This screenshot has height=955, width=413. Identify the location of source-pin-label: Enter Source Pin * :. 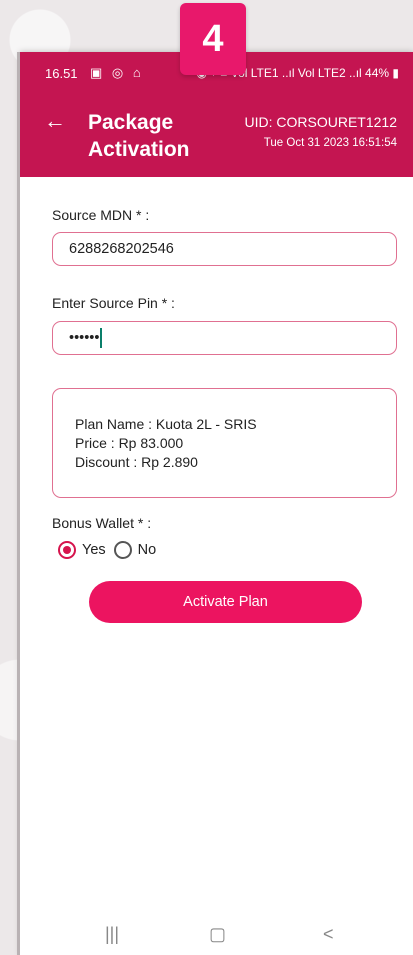
(113, 303).